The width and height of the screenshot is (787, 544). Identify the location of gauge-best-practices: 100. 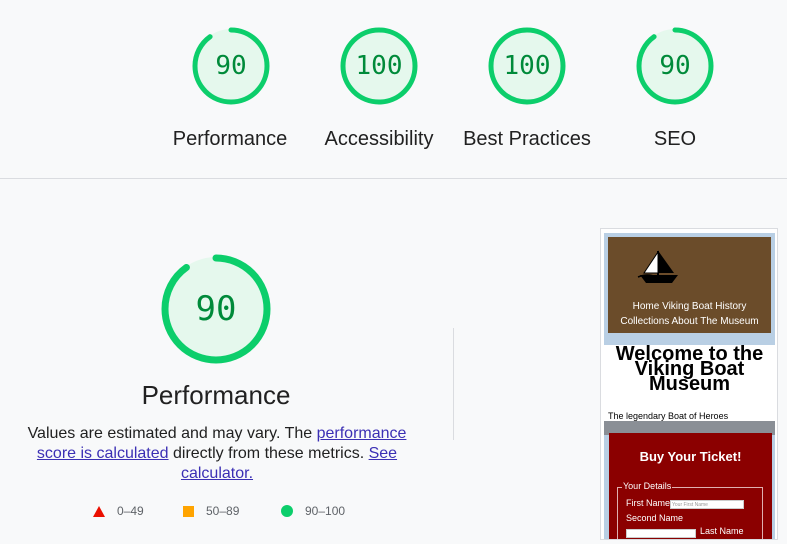
(527, 66).